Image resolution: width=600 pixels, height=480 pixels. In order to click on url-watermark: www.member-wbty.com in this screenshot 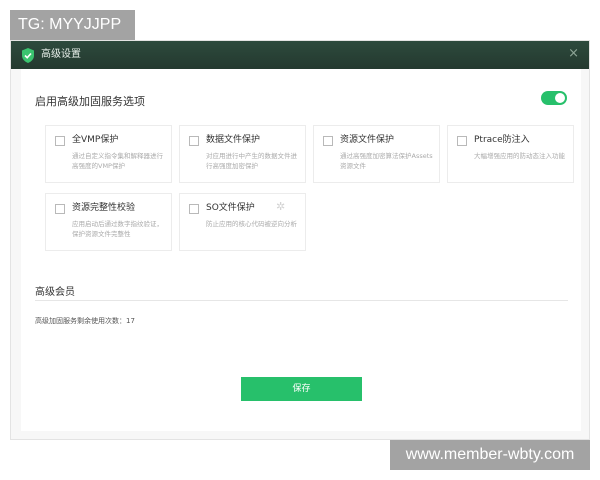, I will do `click(490, 455)`.